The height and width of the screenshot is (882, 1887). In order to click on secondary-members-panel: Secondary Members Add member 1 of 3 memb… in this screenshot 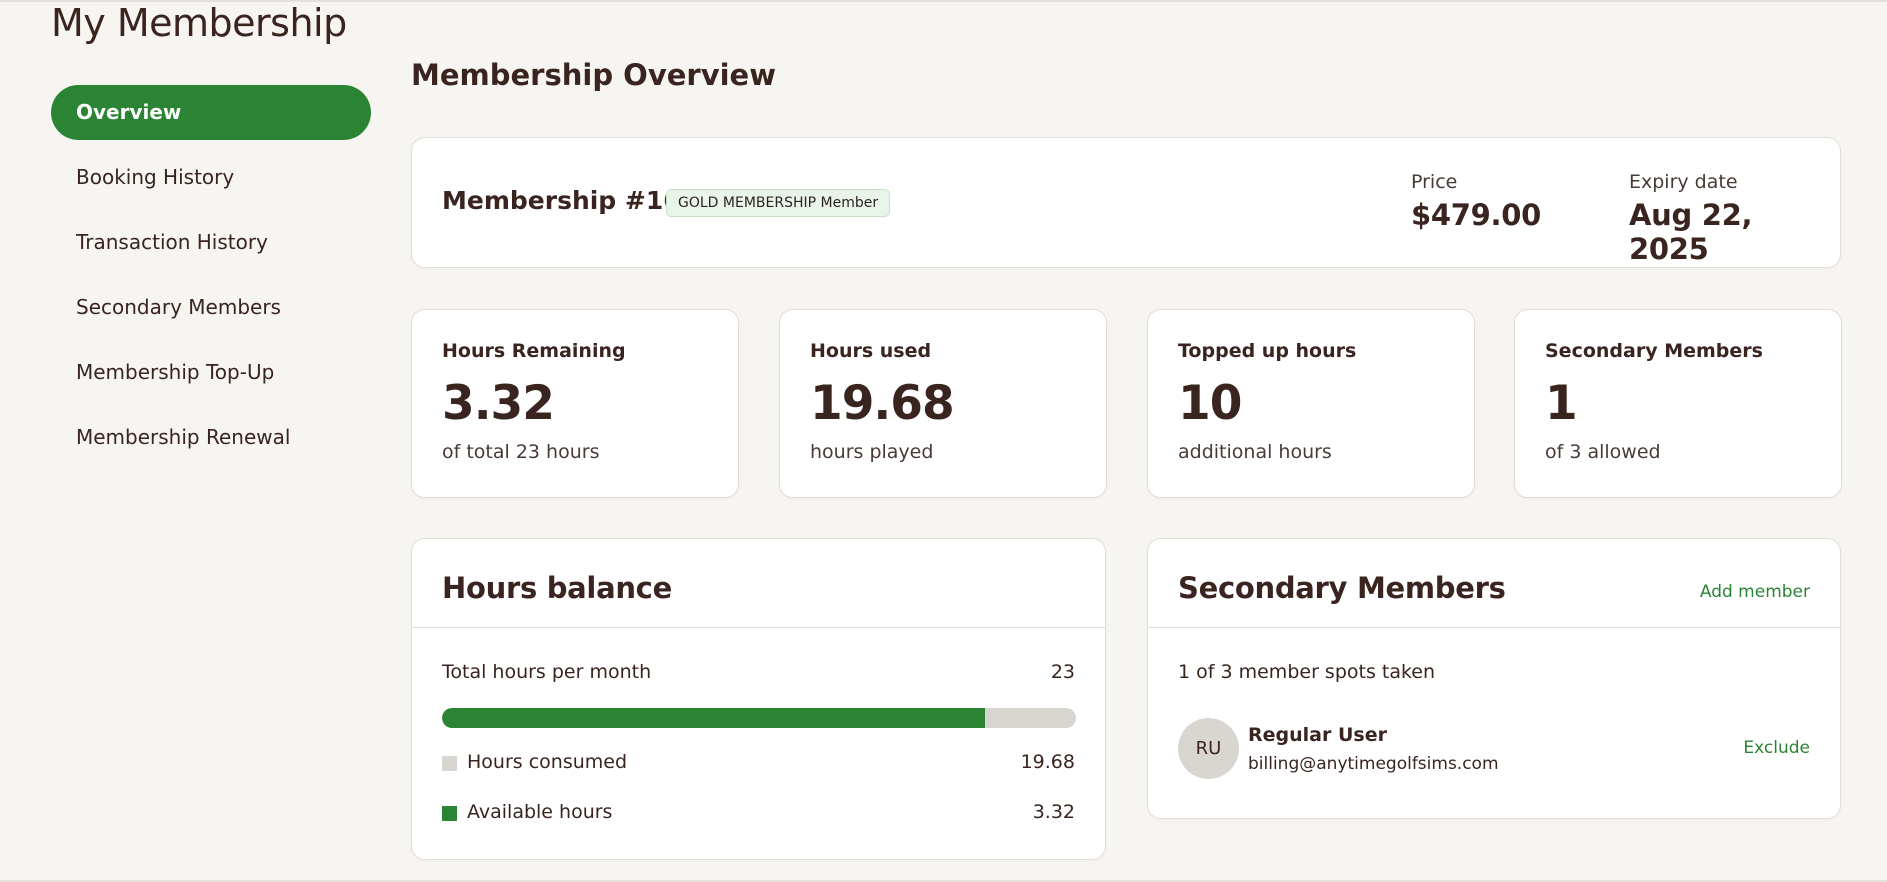, I will do `click(1494, 678)`.